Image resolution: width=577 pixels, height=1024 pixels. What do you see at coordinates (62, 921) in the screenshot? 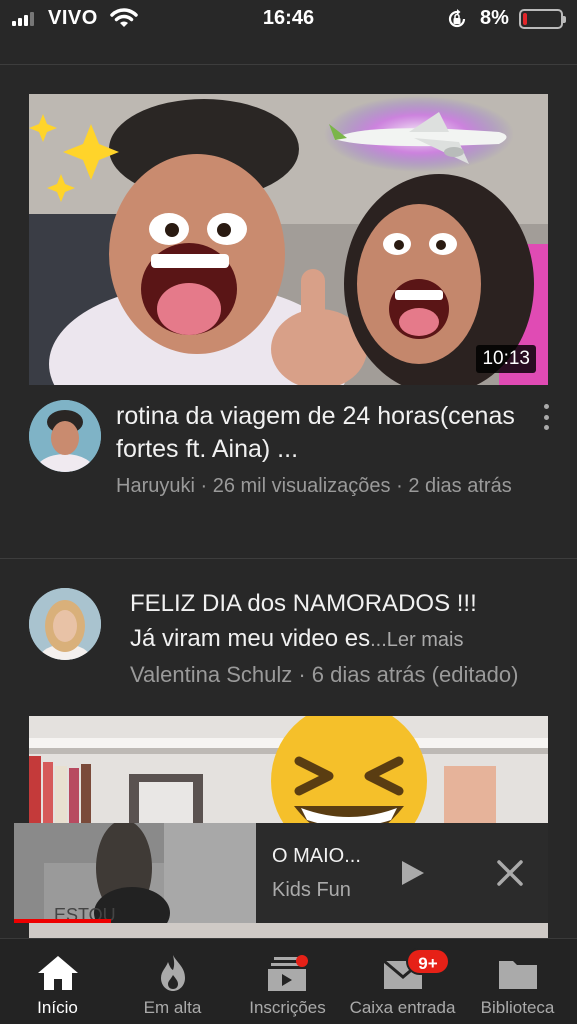
I see `mini-player-progress-bar` at bounding box center [62, 921].